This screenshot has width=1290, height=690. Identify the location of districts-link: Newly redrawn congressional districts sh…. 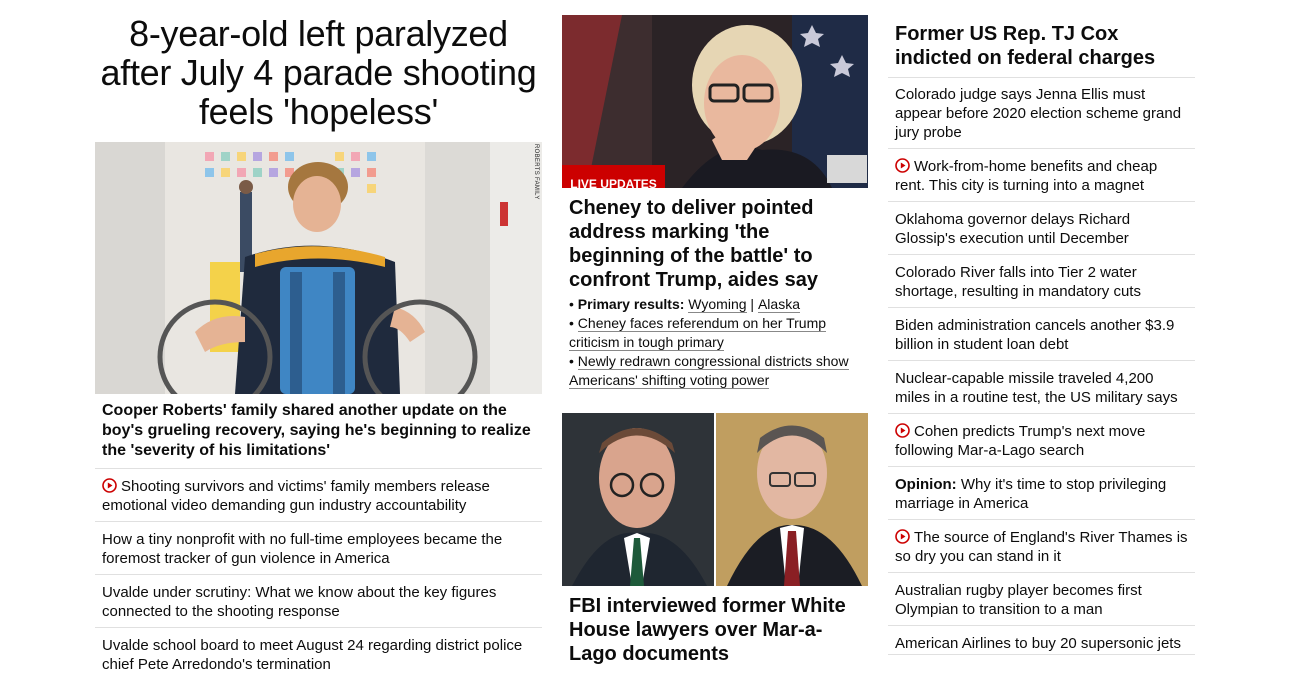
(709, 371).